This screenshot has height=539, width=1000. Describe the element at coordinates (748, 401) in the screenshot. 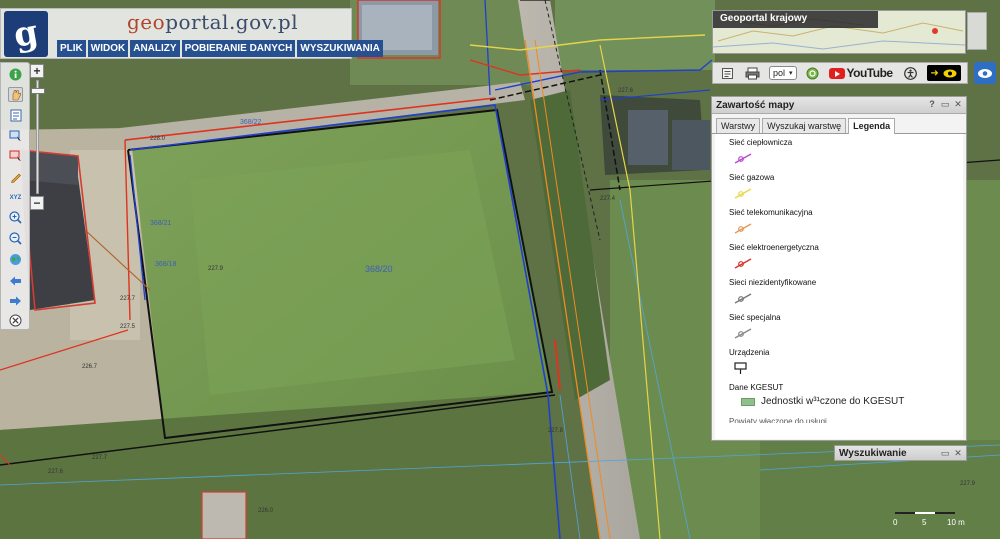

I see `kgesut-swatch` at that location.